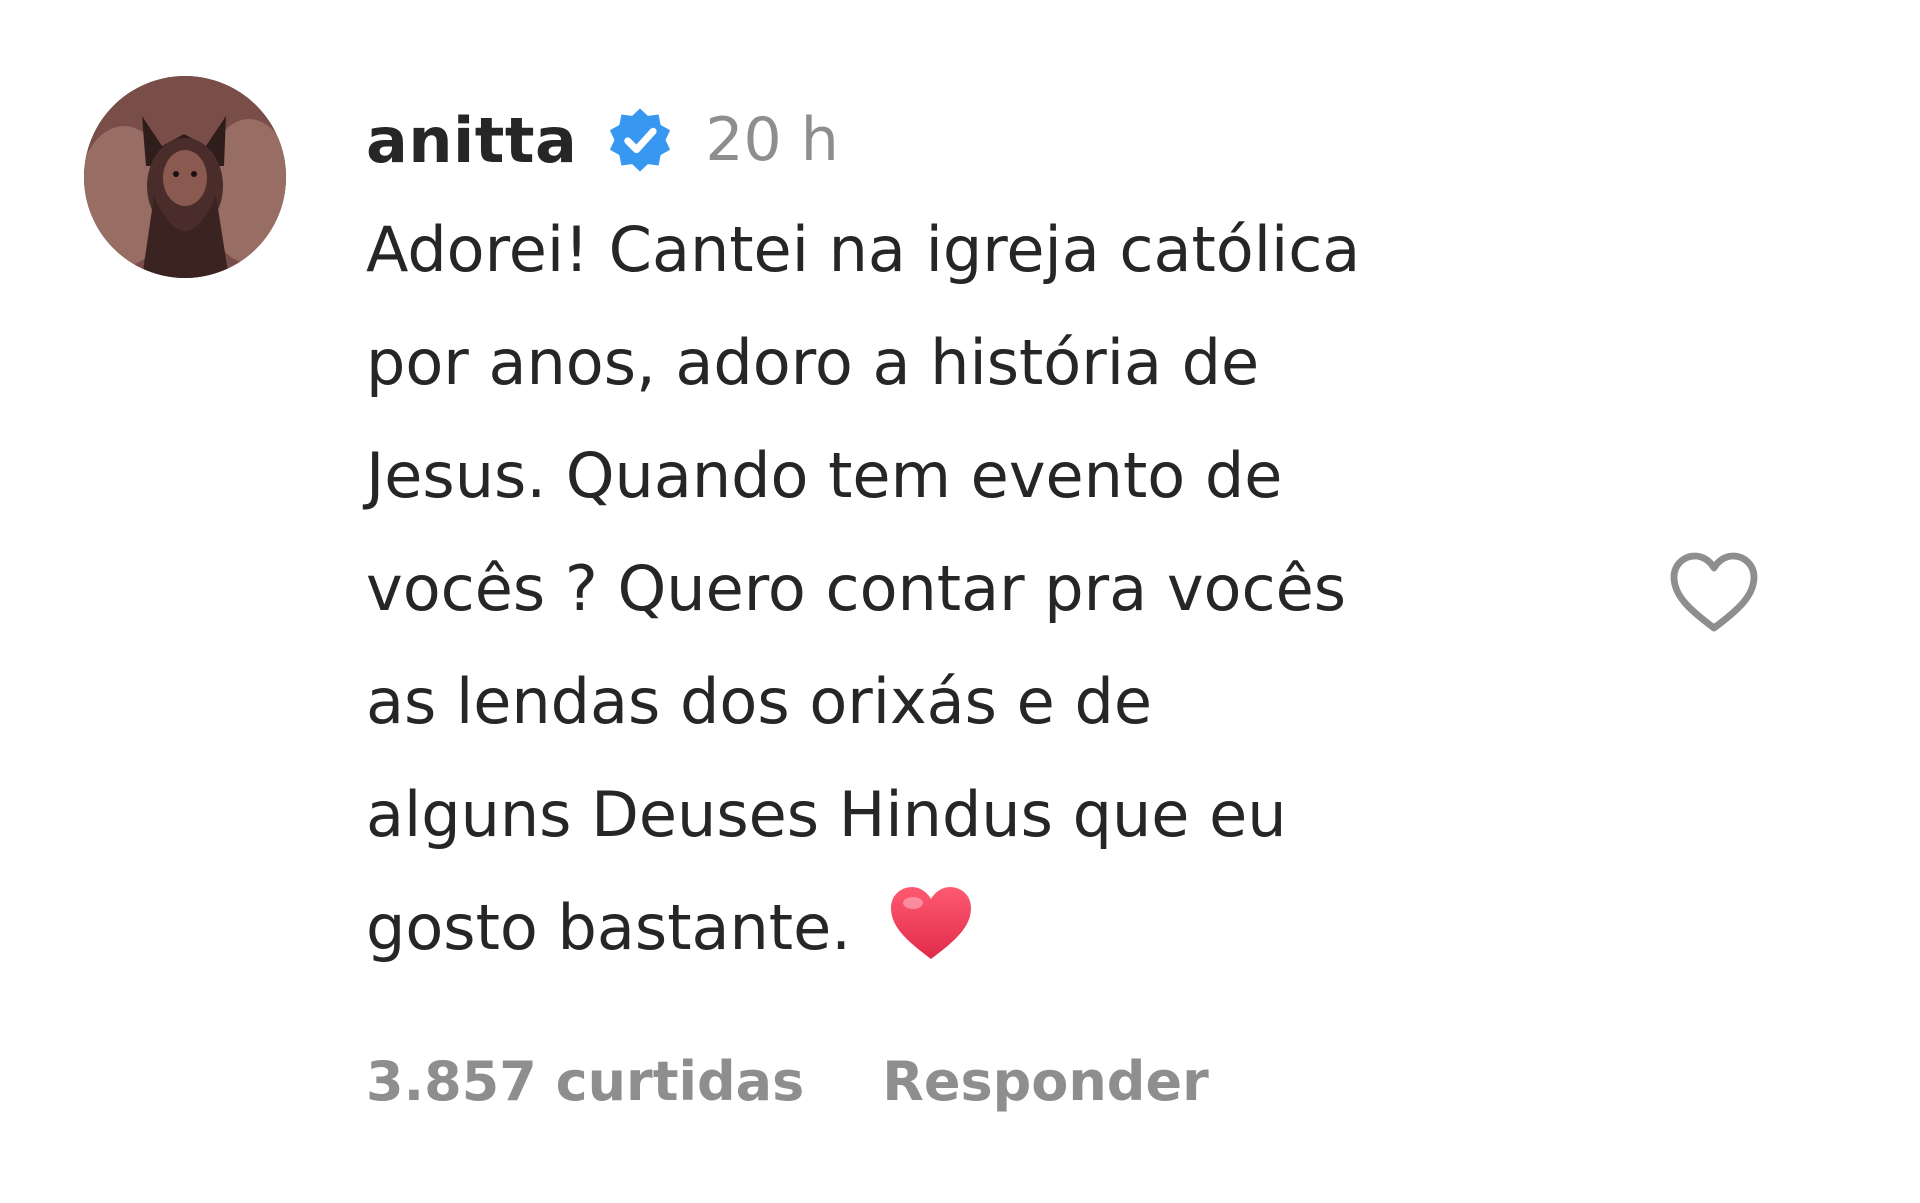 This screenshot has height=1203, width=1920. Describe the element at coordinates (1045, 1081) in the screenshot. I see `reply-button: Responder` at that location.